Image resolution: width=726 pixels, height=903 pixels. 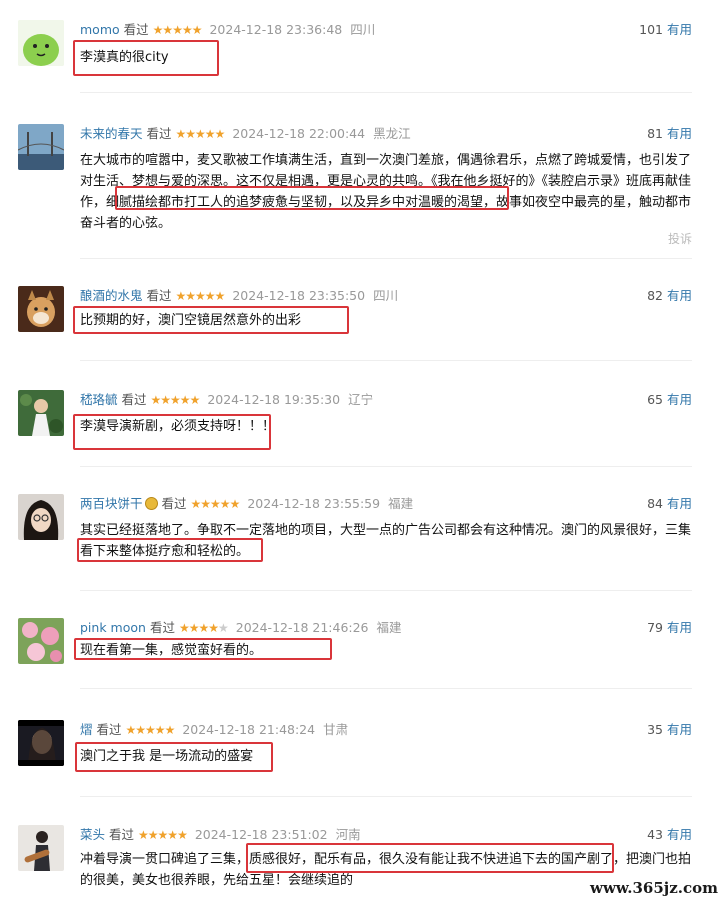 I want to click on review-time: 2024-12-18 21:48:24, so click(x=249, y=729).